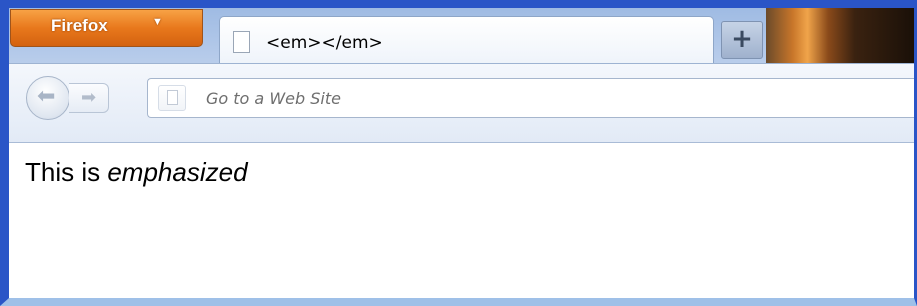 The width and height of the screenshot is (917, 306). I want to click on back-button: ⬅, so click(48, 98).